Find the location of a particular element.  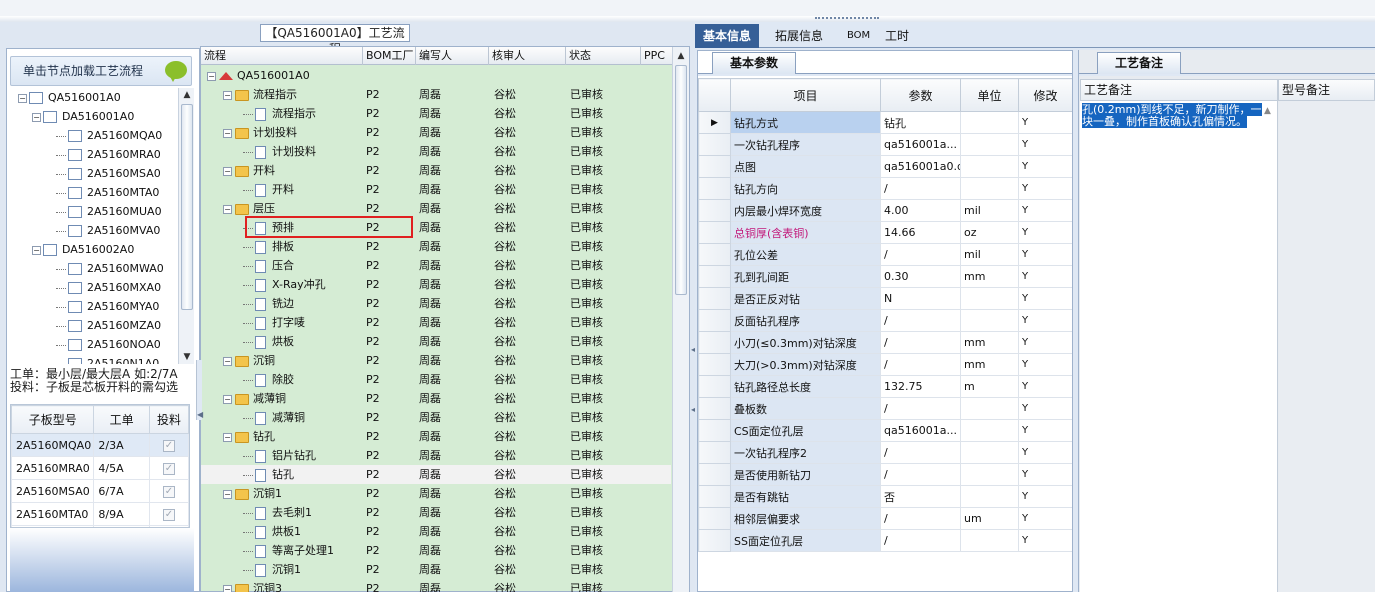

param-row: 相邻层偏要求 / um Y is located at coordinates (885, 518).